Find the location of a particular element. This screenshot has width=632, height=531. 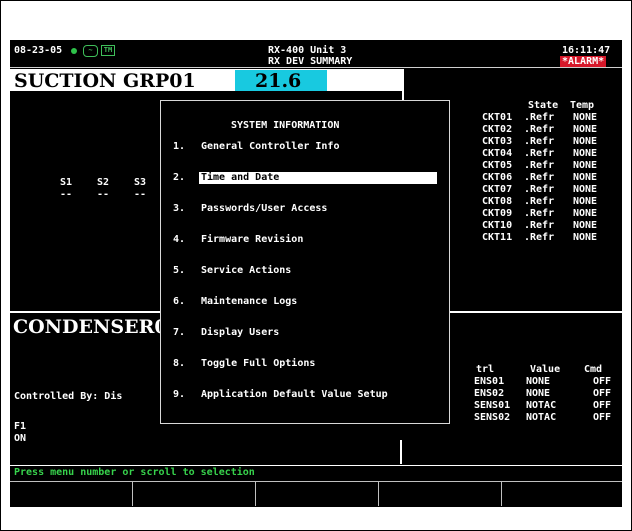

tm-icon: TM is located at coordinates (108, 50).